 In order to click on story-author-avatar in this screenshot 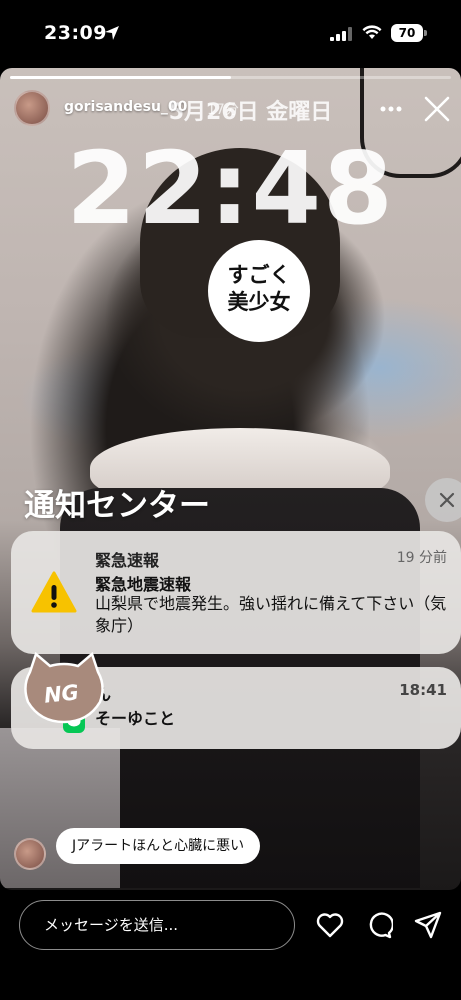, I will do `click(32, 108)`.